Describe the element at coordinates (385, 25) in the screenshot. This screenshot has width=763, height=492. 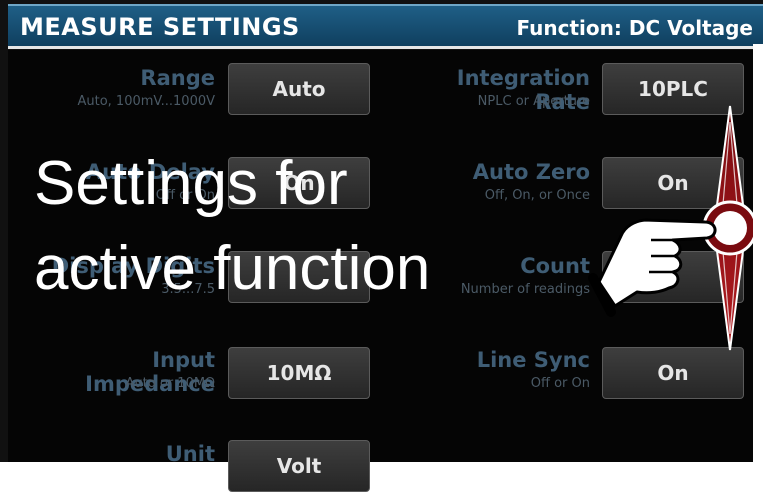
I see `screen-header: MEASURE SETTINGS Function: DC Voltage` at that location.